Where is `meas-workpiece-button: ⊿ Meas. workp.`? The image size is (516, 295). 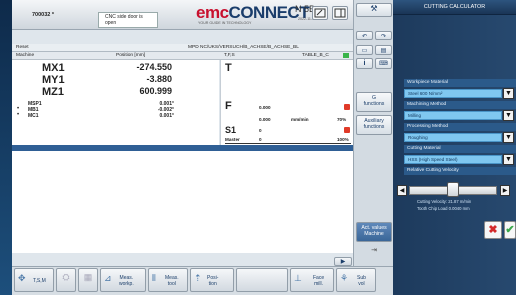 meas-workpiece-button: ⊿ Meas. workp. is located at coordinates (123, 280).